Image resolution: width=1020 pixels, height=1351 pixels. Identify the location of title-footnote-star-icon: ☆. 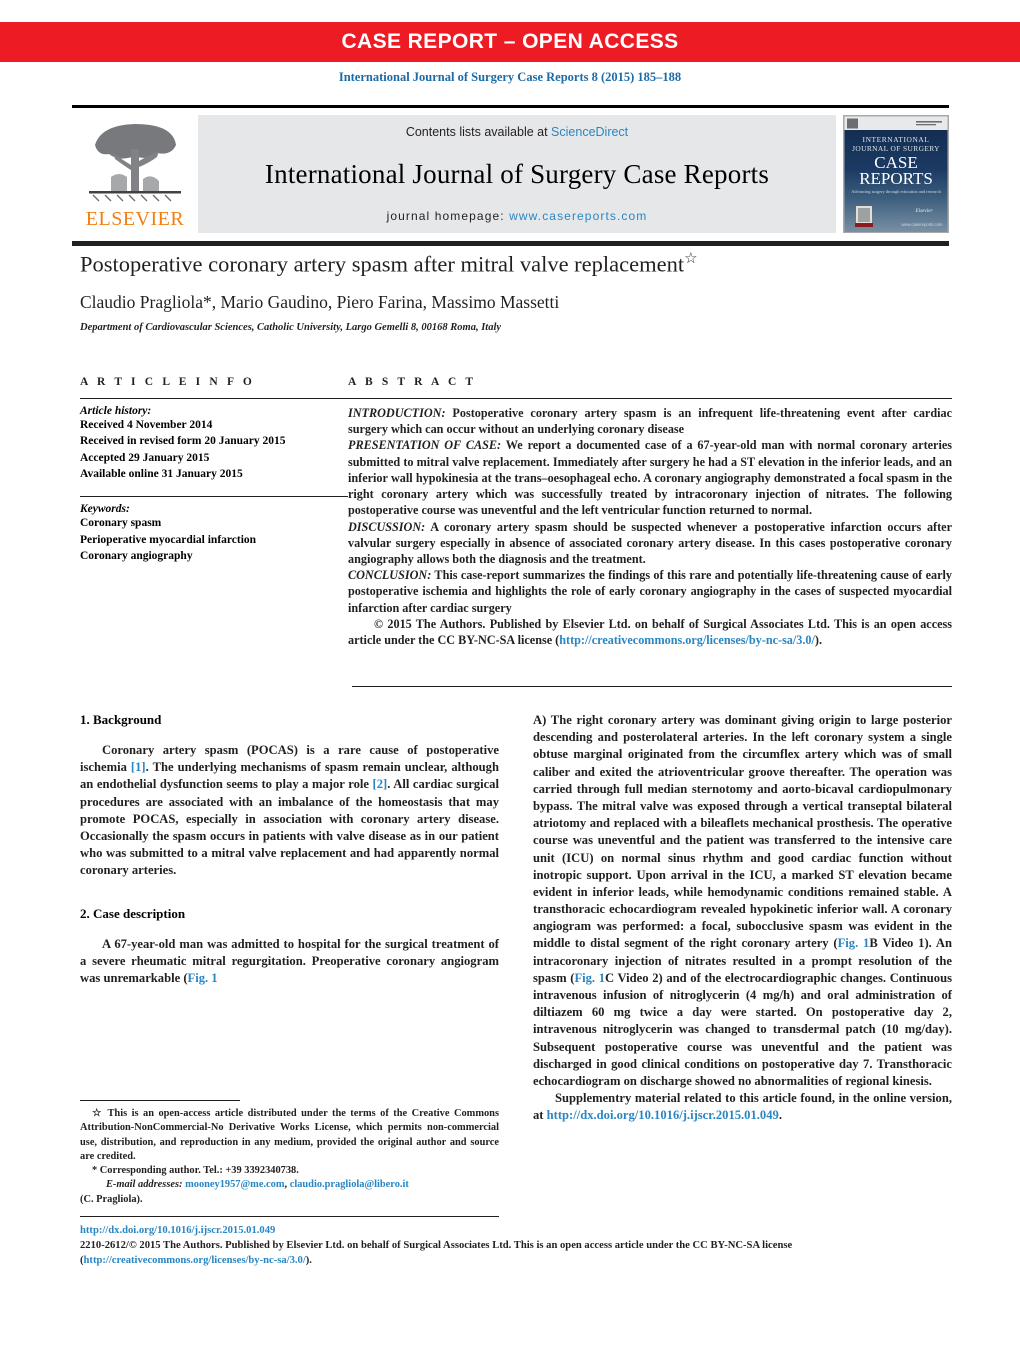
(690, 259).